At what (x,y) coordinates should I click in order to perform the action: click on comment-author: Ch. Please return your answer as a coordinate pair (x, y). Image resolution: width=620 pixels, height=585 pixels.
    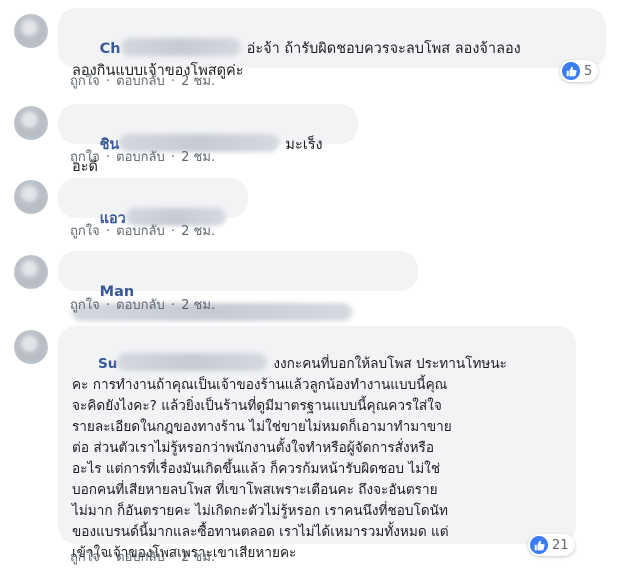
    Looking at the image, I should click on (173, 47).